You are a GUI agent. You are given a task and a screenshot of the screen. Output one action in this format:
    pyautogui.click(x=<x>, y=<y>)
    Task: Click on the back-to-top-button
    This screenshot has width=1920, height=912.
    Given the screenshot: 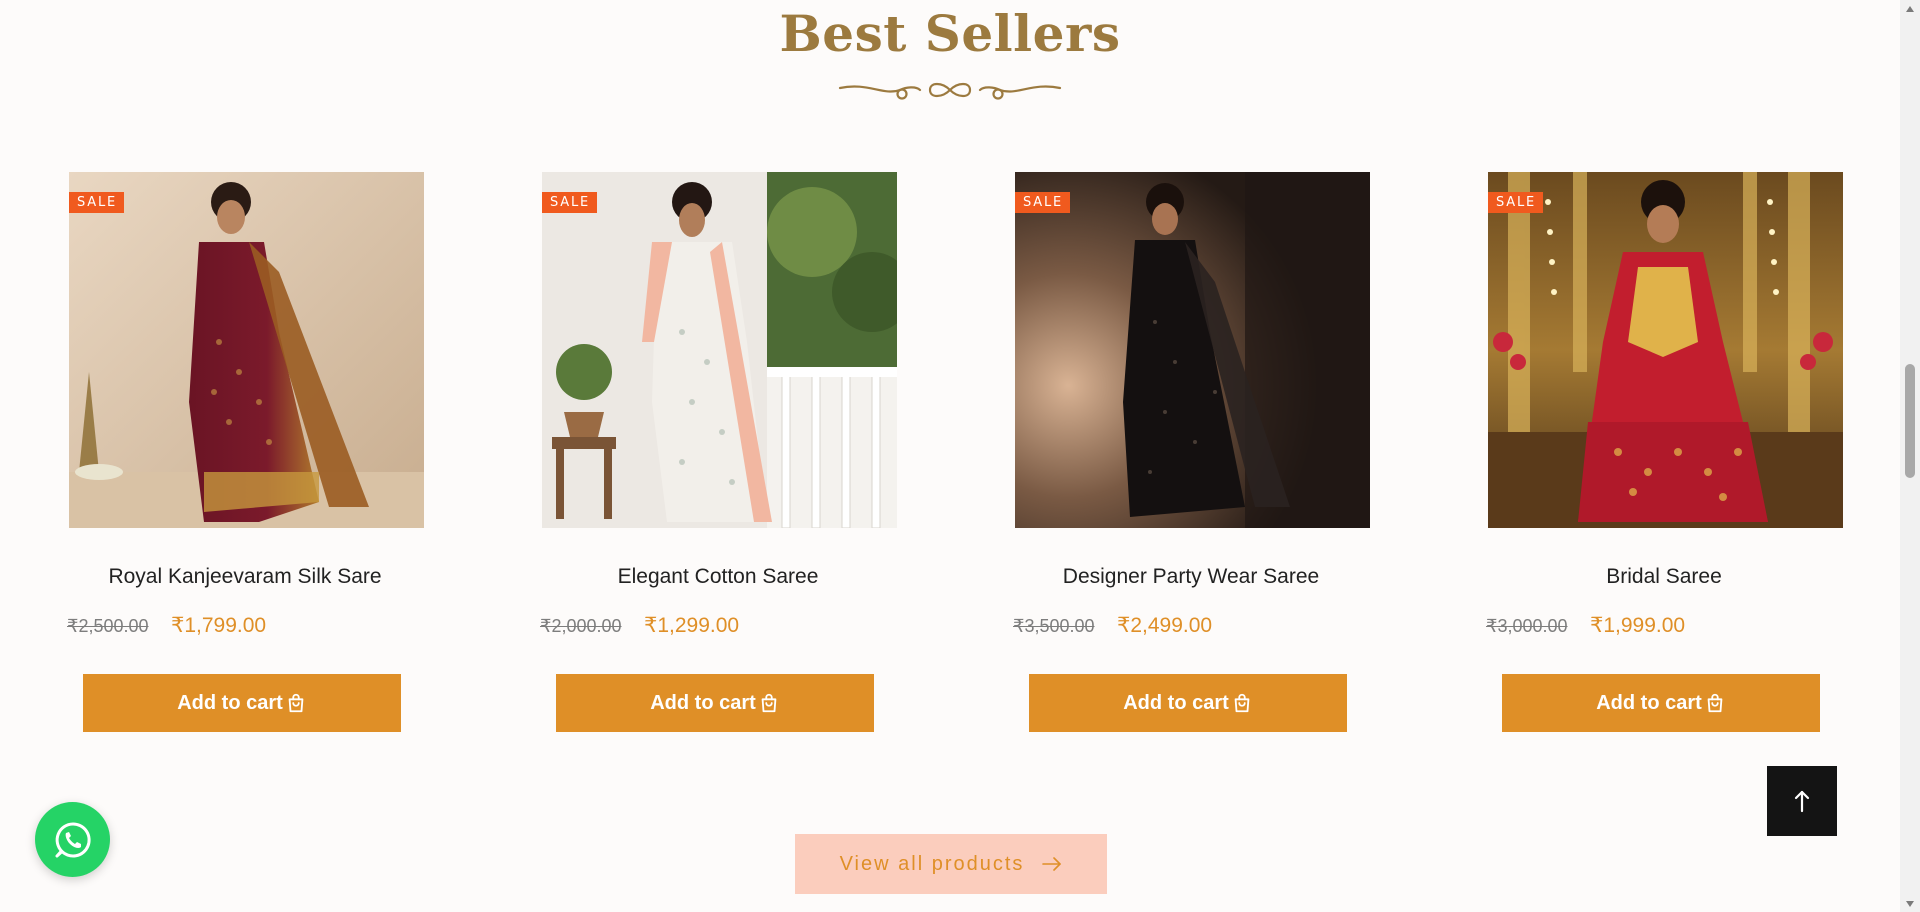 What is the action you would take?
    pyautogui.click(x=1802, y=801)
    